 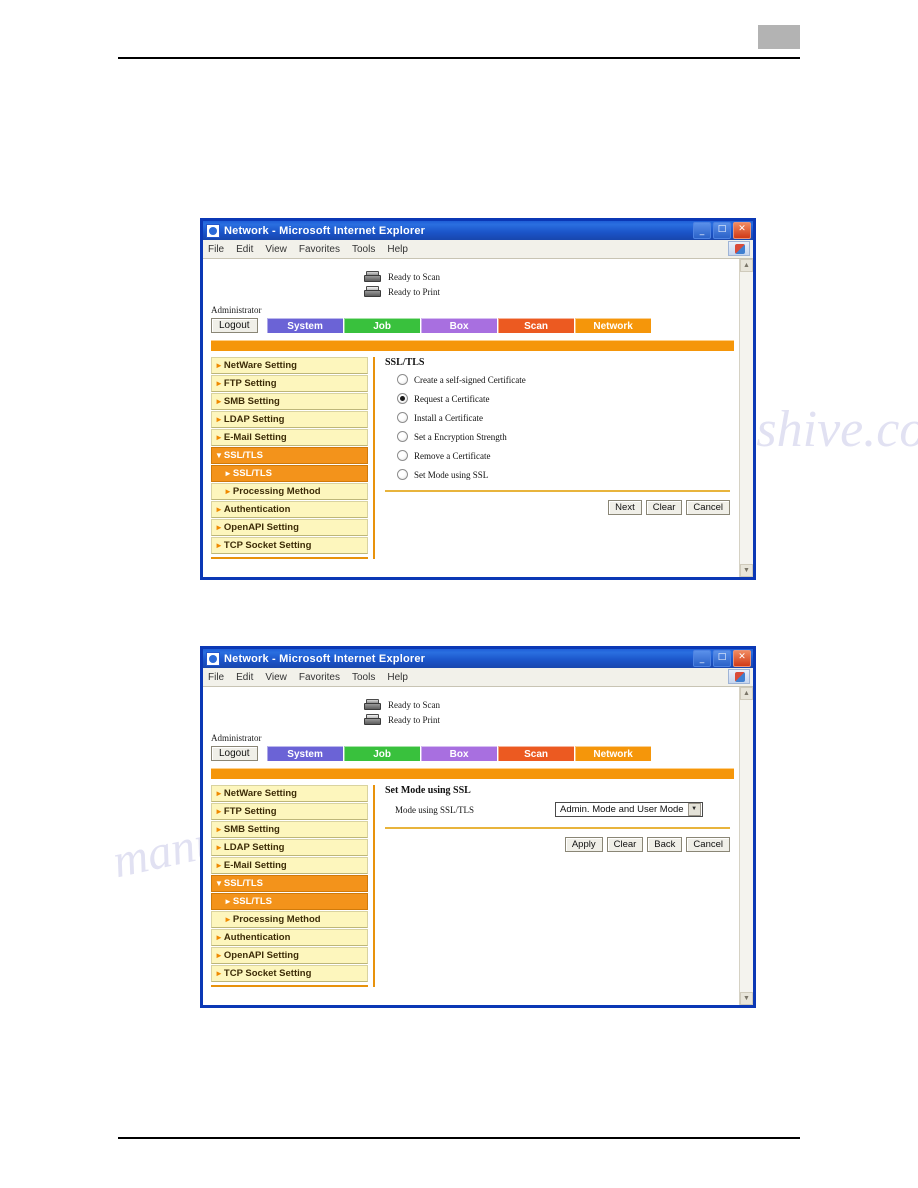 I want to click on ssl-option-row: Create a self-signed Certificate, so click(x=563, y=379).